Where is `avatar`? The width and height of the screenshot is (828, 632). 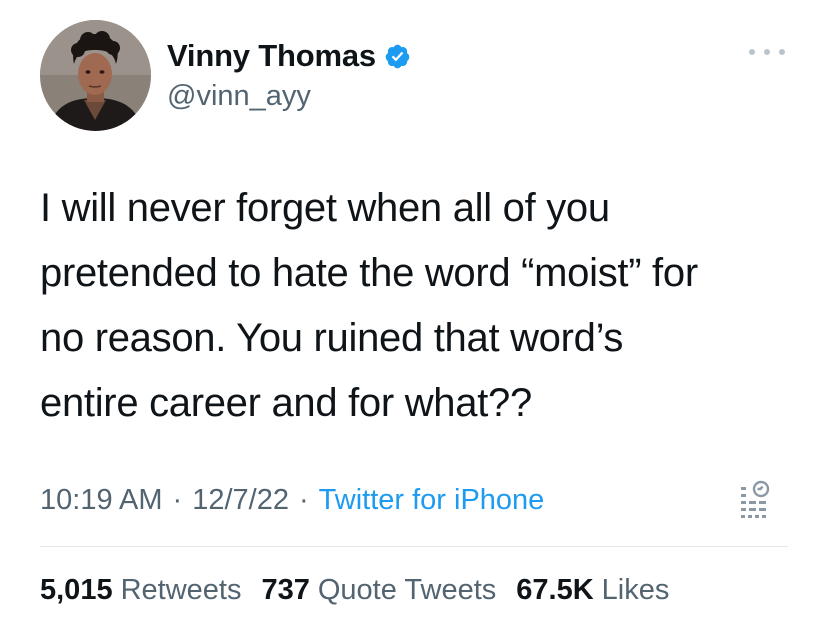 avatar is located at coordinates (95, 75).